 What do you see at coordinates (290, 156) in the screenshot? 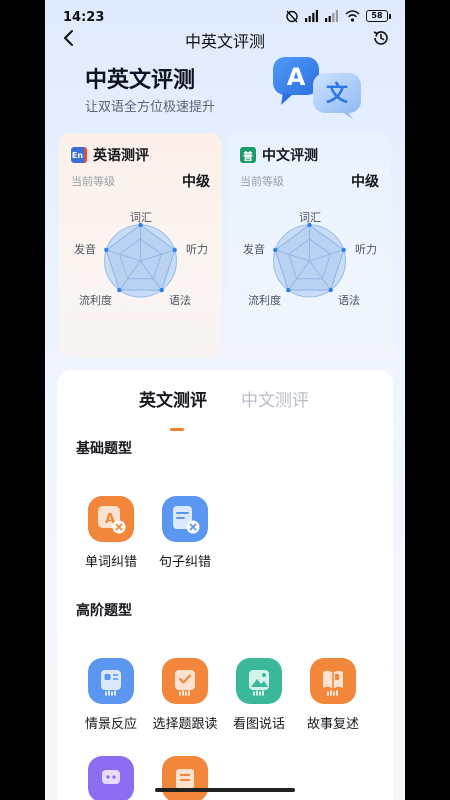
I see `card-title: 中文评测` at bounding box center [290, 156].